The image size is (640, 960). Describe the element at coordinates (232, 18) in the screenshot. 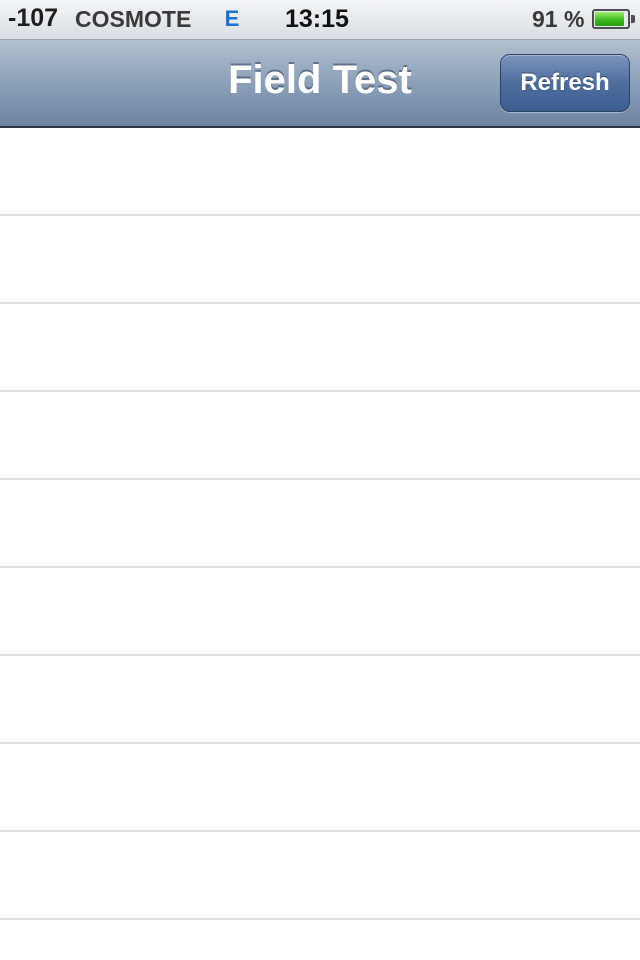

I see `network-type-icon: E` at that location.